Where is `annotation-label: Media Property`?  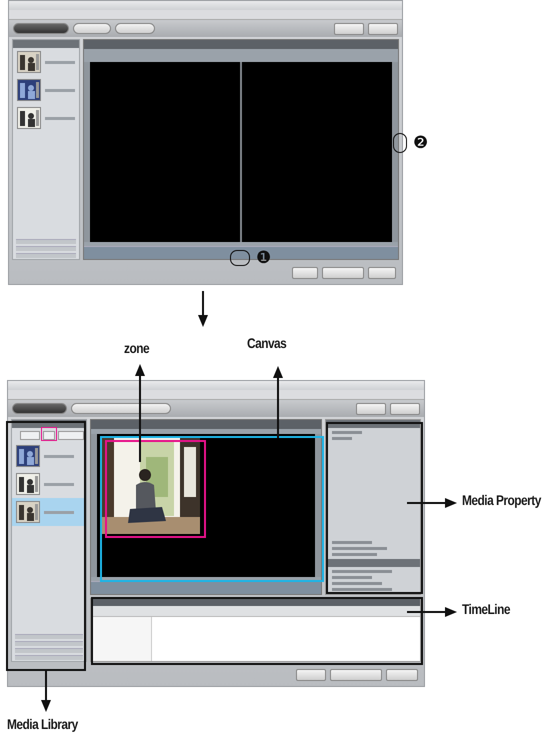
annotation-label: Media Property is located at coordinates (501, 500).